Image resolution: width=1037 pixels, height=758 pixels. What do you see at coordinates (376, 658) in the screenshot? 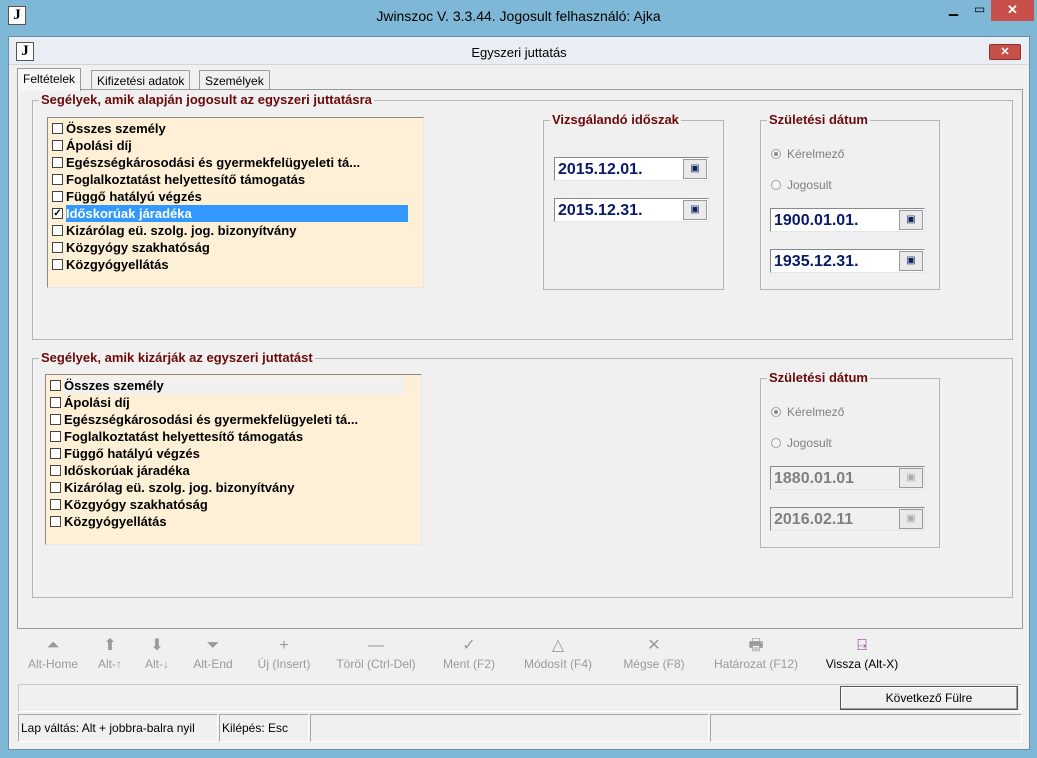
I see `delete-button: — Töröl (Ctrl-Del)` at bounding box center [376, 658].